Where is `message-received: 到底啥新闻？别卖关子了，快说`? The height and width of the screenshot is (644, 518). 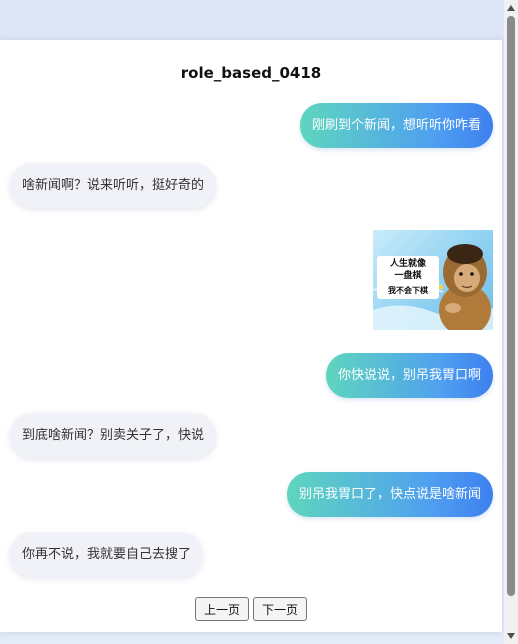
message-received: 到底啥新闻？别卖关子了，快说 is located at coordinates (113, 435).